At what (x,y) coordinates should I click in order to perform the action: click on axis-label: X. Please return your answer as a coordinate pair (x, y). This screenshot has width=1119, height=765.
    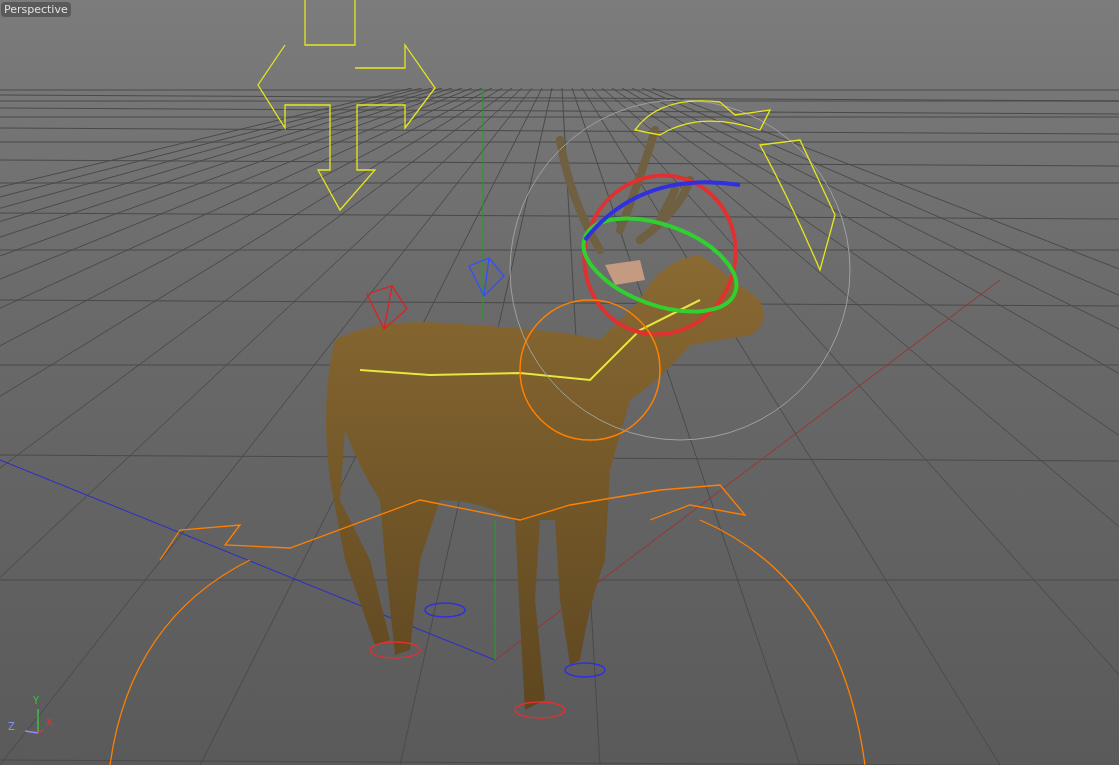
    Looking at the image, I should click on (49, 722).